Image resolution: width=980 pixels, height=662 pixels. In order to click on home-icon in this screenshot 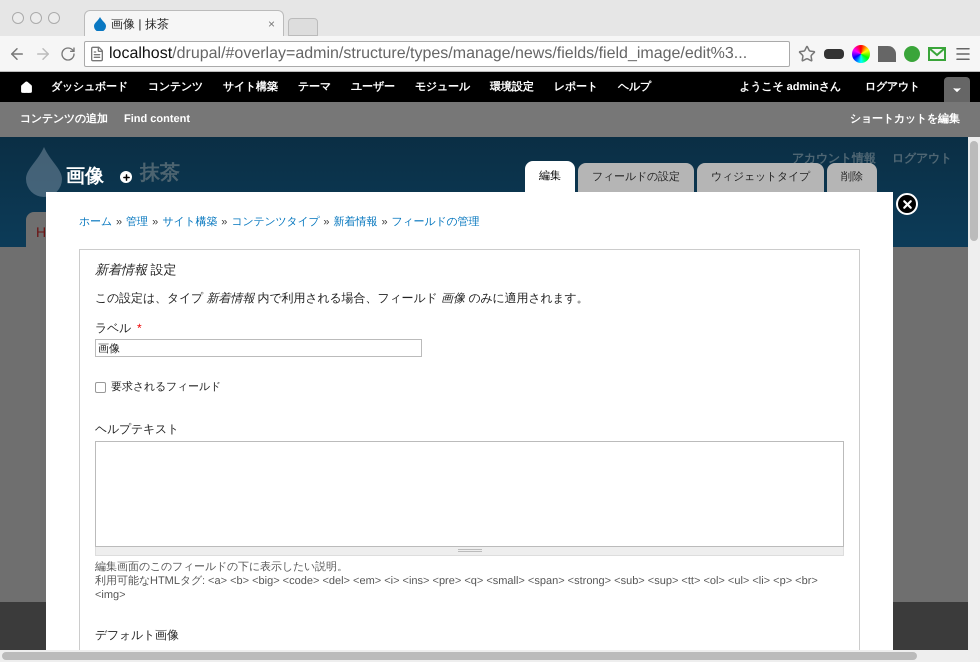, I will do `click(26, 87)`.